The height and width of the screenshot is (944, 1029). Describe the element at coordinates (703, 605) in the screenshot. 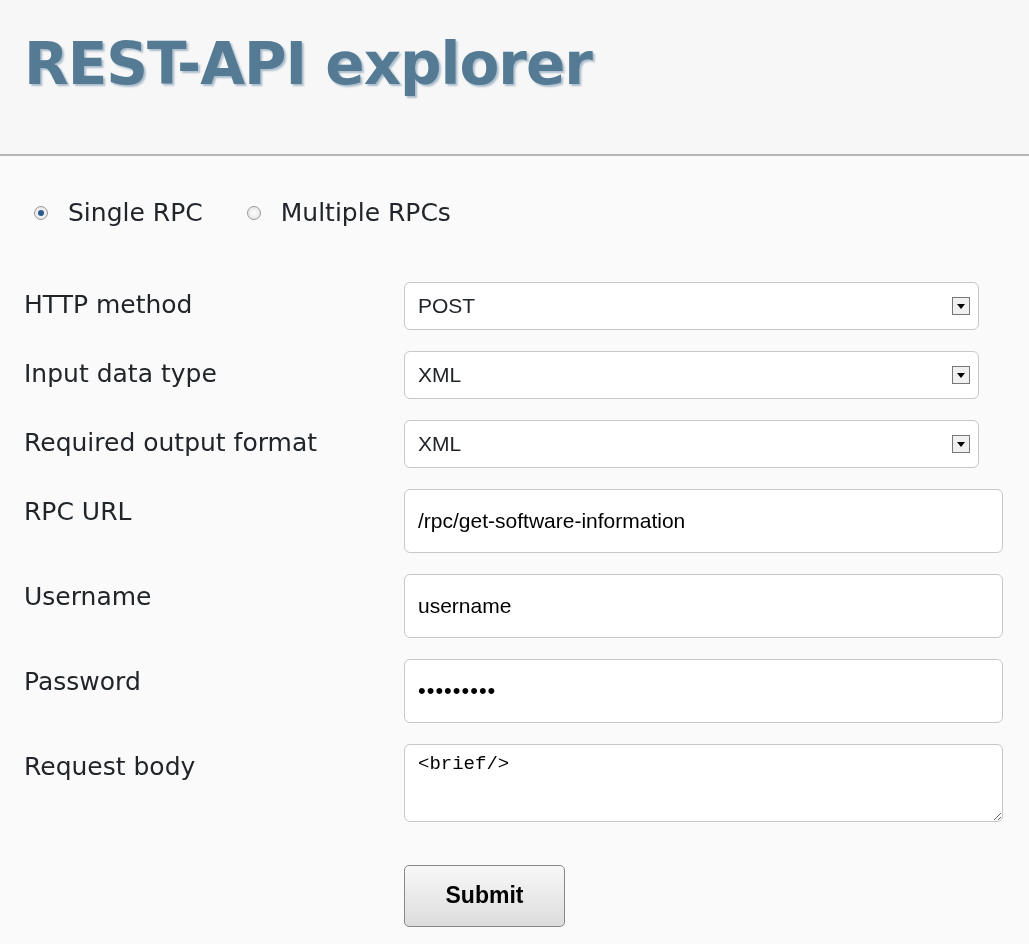

I see `text-field: username` at that location.